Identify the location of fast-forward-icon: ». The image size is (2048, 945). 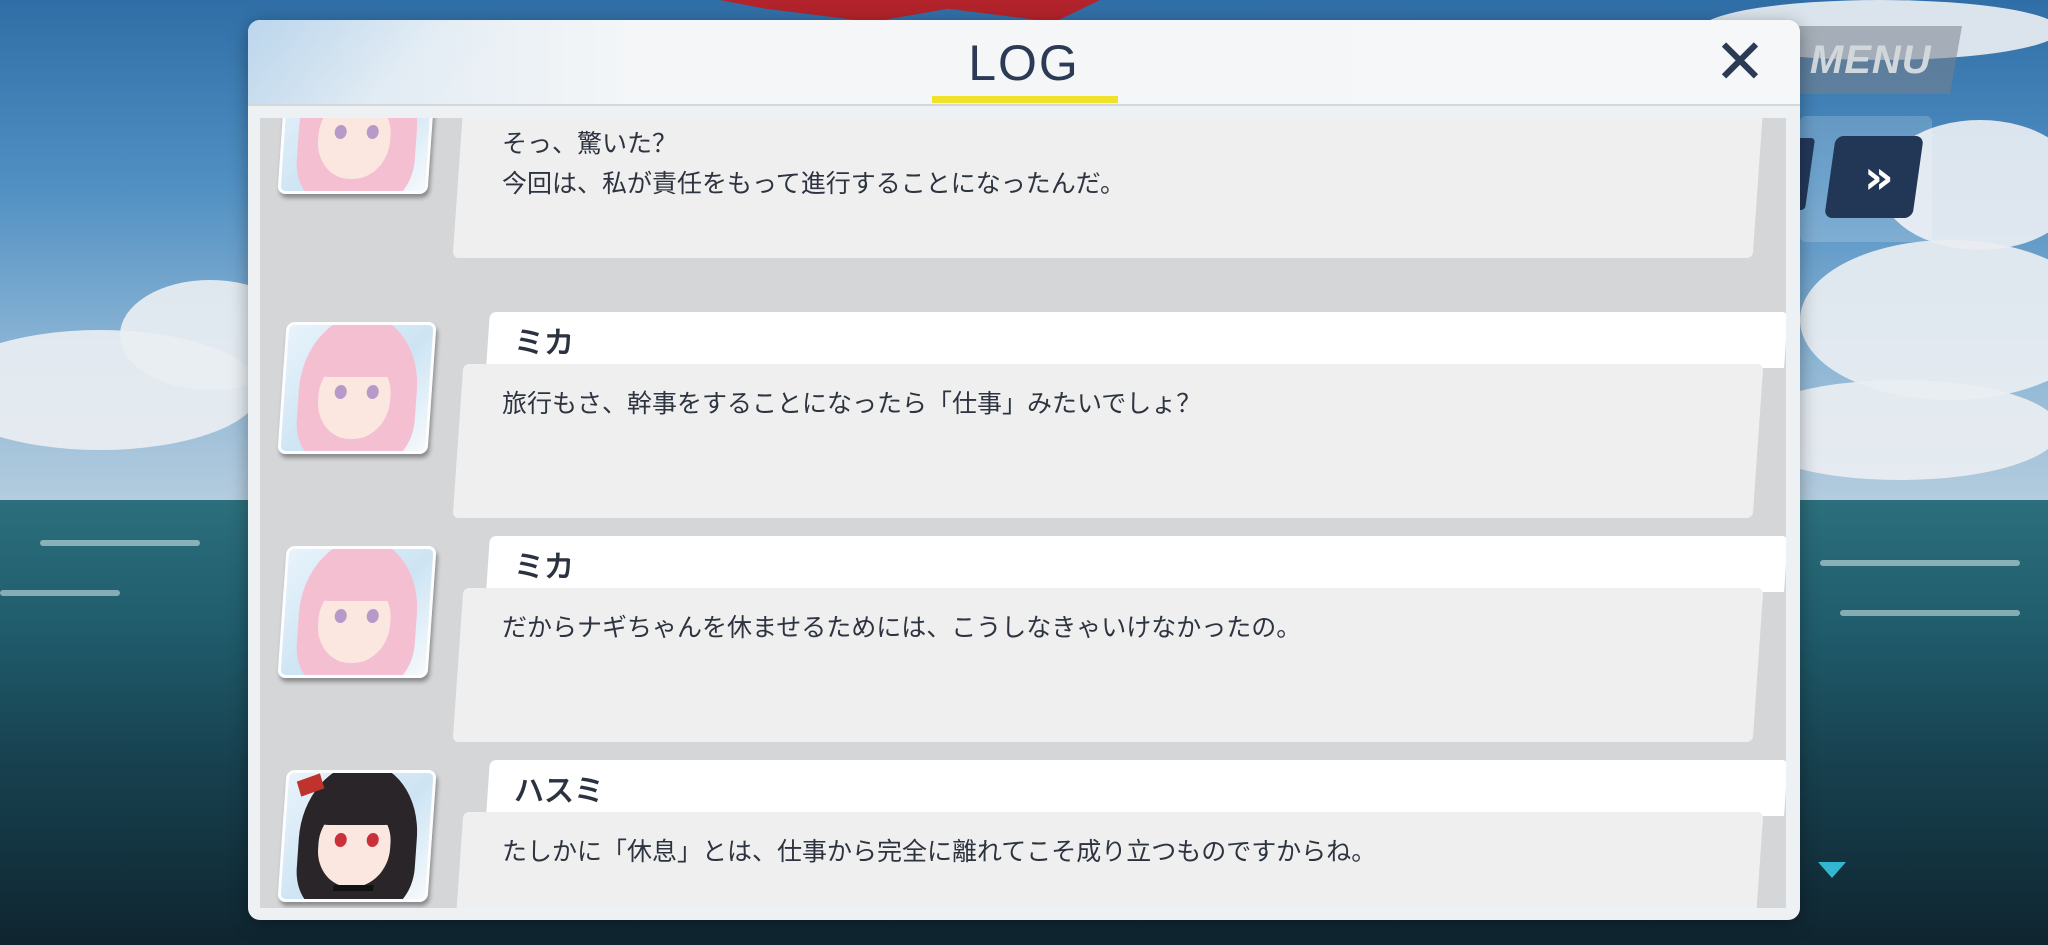
(1874, 177).